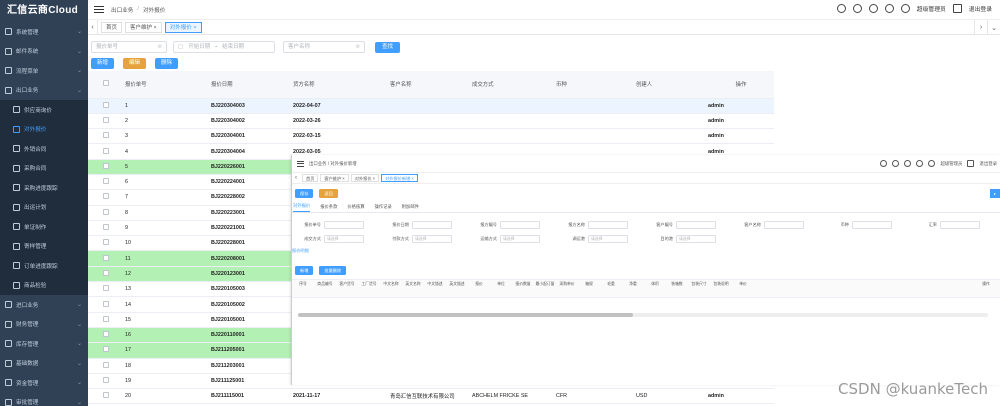 This screenshot has width=1000, height=406. Describe the element at coordinates (304, 193) in the screenshot. I see `save-button: 保存` at that location.